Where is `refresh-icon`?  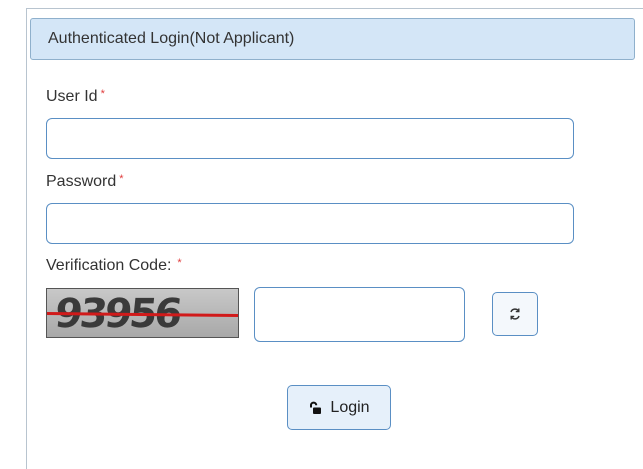
refresh-icon is located at coordinates (515, 314).